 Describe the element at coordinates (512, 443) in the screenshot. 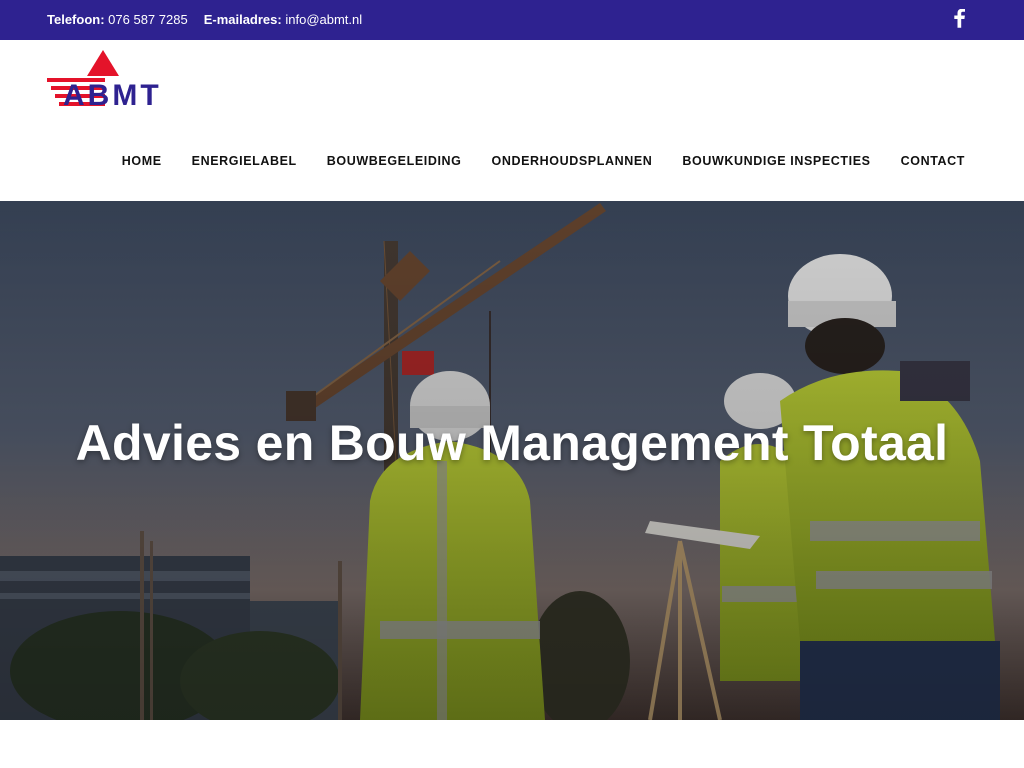

I see `hero-title: Advies en Bouw Management Totaal` at that location.